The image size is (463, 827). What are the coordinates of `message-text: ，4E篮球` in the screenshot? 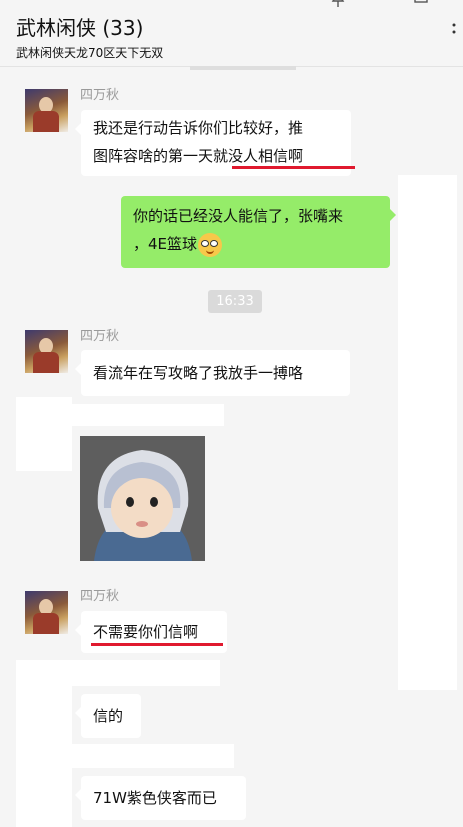 It's located at (165, 244).